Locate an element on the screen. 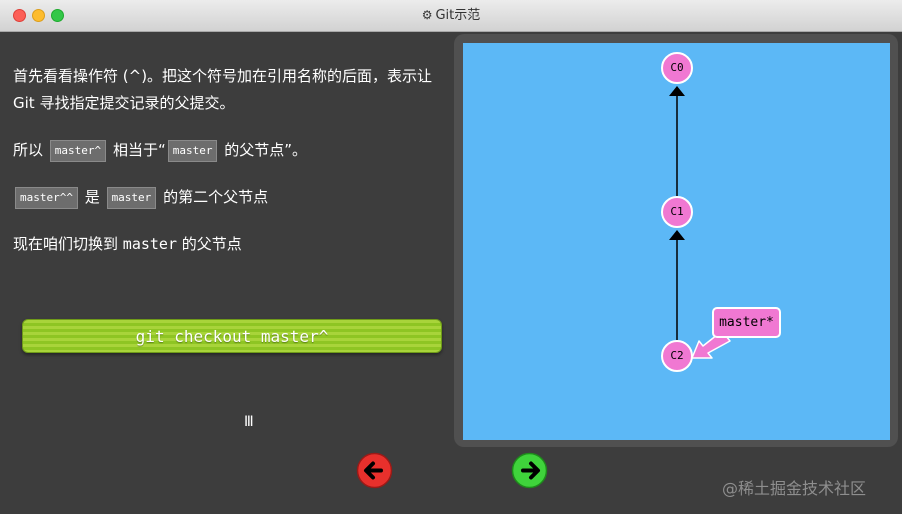 The width and height of the screenshot is (902, 514). window-title: ⚙ Git示范 is located at coordinates (451, 15).